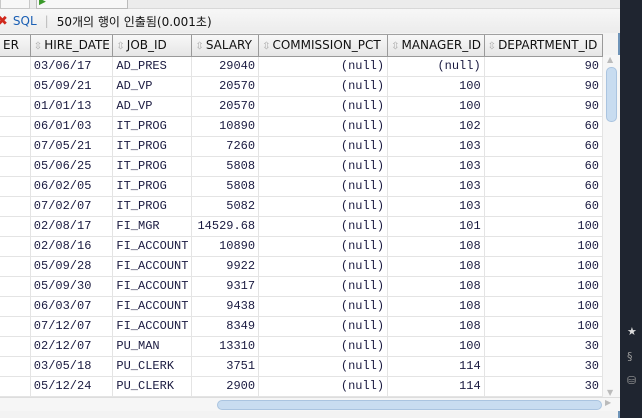 The width and height of the screenshot is (642, 418). Describe the element at coordinates (436, 46) in the screenshot. I see `column-header-manager-id: ⇳ MANAGER_ID` at that location.